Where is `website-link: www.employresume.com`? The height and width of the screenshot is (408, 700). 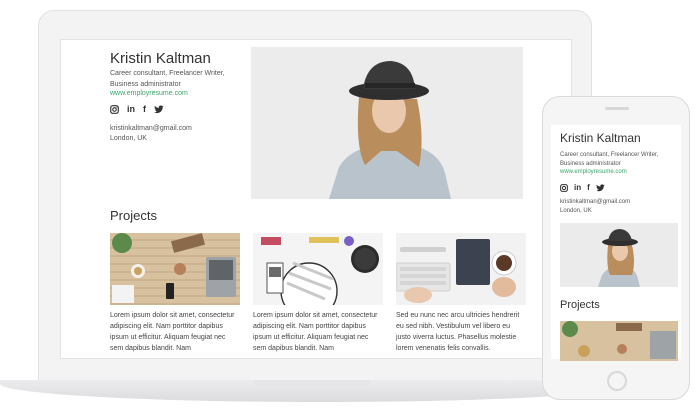 website-link: www.employresume.com is located at coordinates (149, 93).